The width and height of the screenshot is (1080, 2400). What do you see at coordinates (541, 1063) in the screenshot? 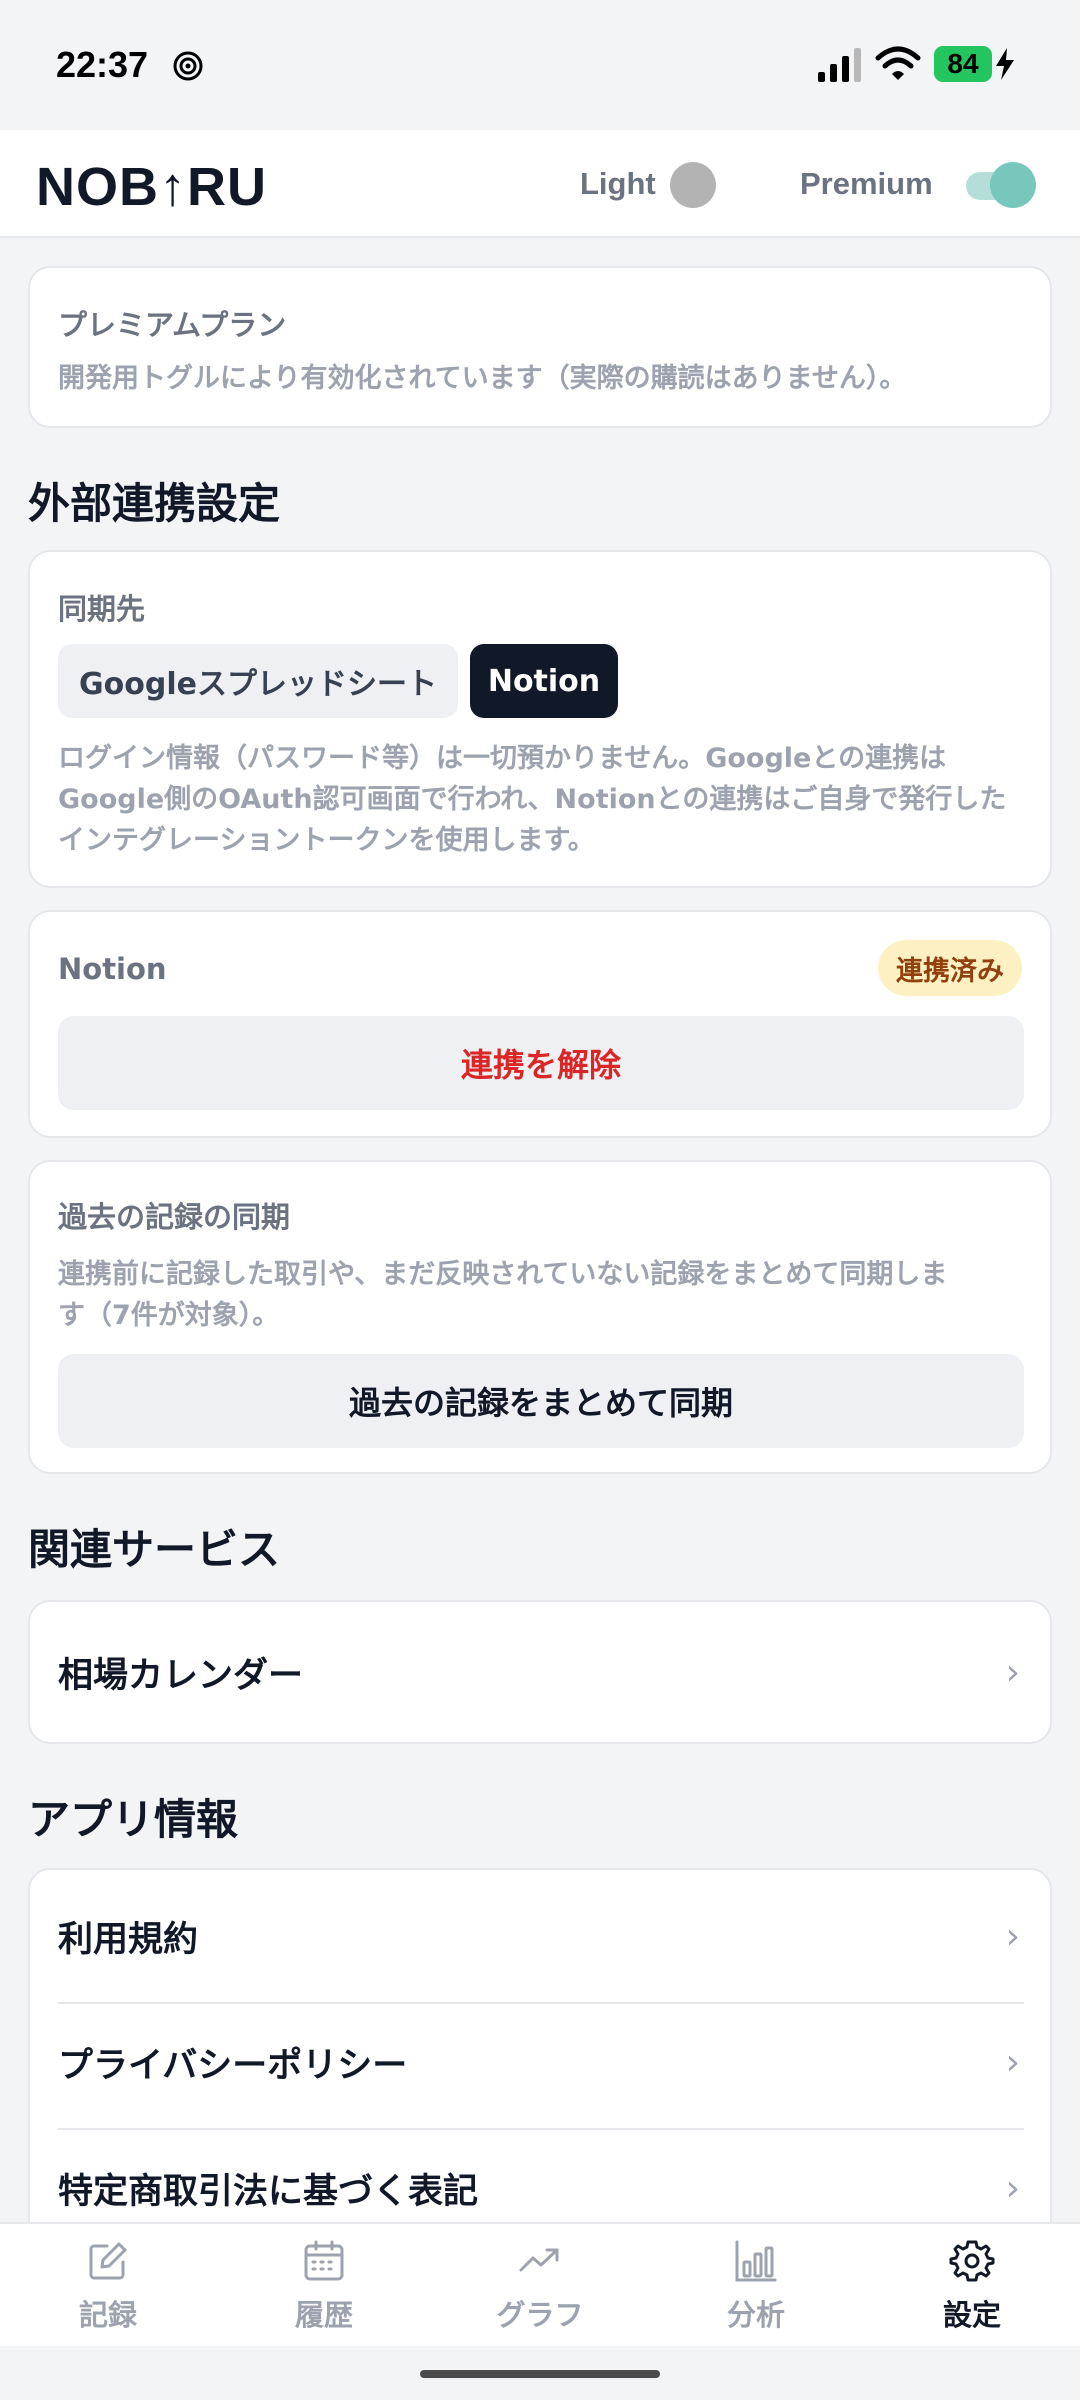
I see `disconnect-button: 連携を解除` at bounding box center [541, 1063].